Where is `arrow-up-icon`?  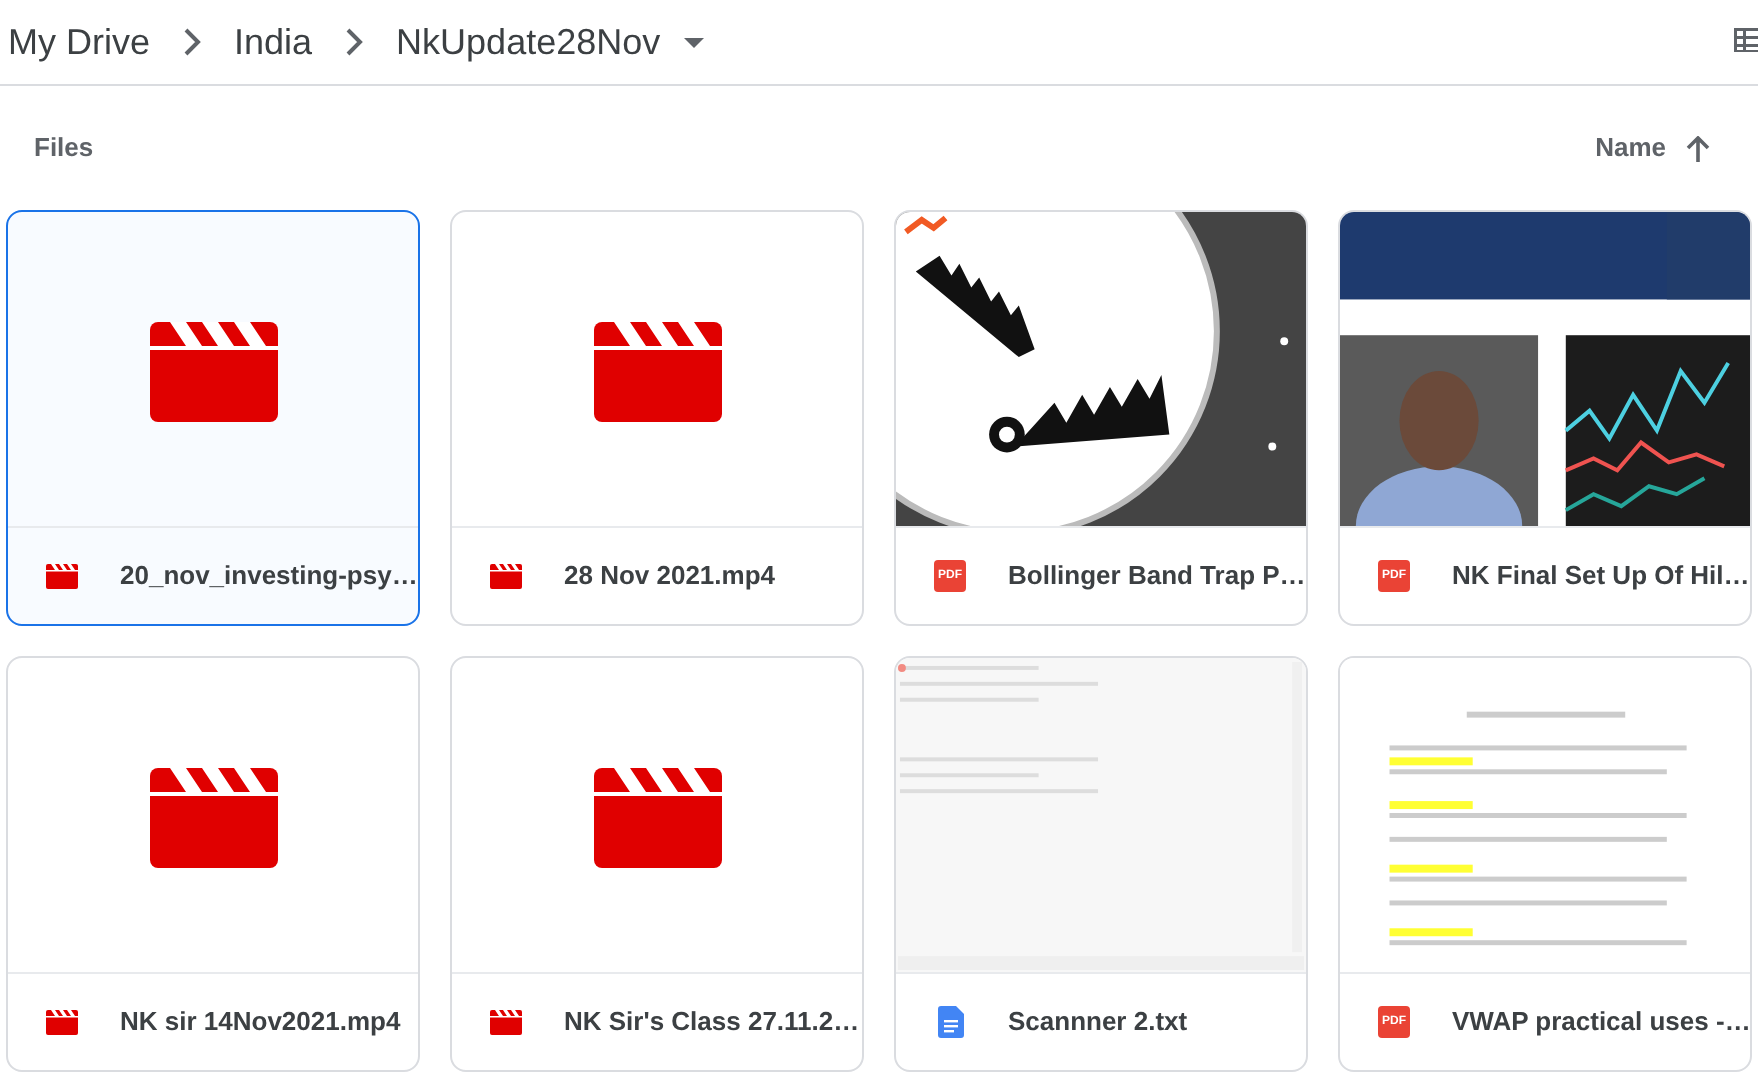 arrow-up-icon is located at coordinates (1698, 148).